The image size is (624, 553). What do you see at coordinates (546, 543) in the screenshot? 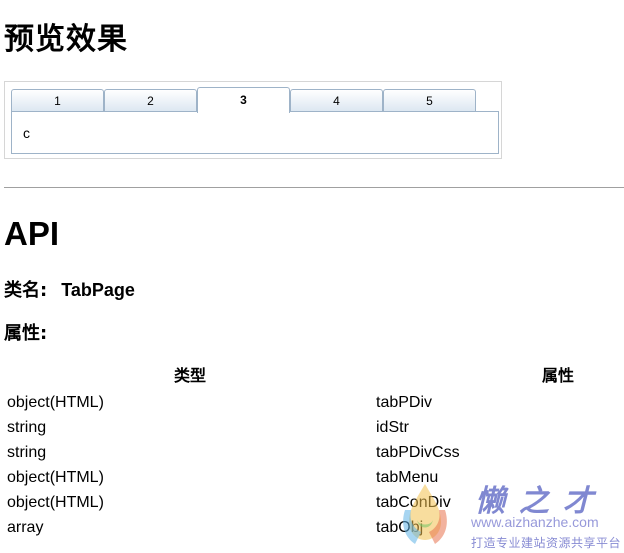
I see `watermark-slogan: 打造专业建站资源共享平台` at bounding box center [546, 543].